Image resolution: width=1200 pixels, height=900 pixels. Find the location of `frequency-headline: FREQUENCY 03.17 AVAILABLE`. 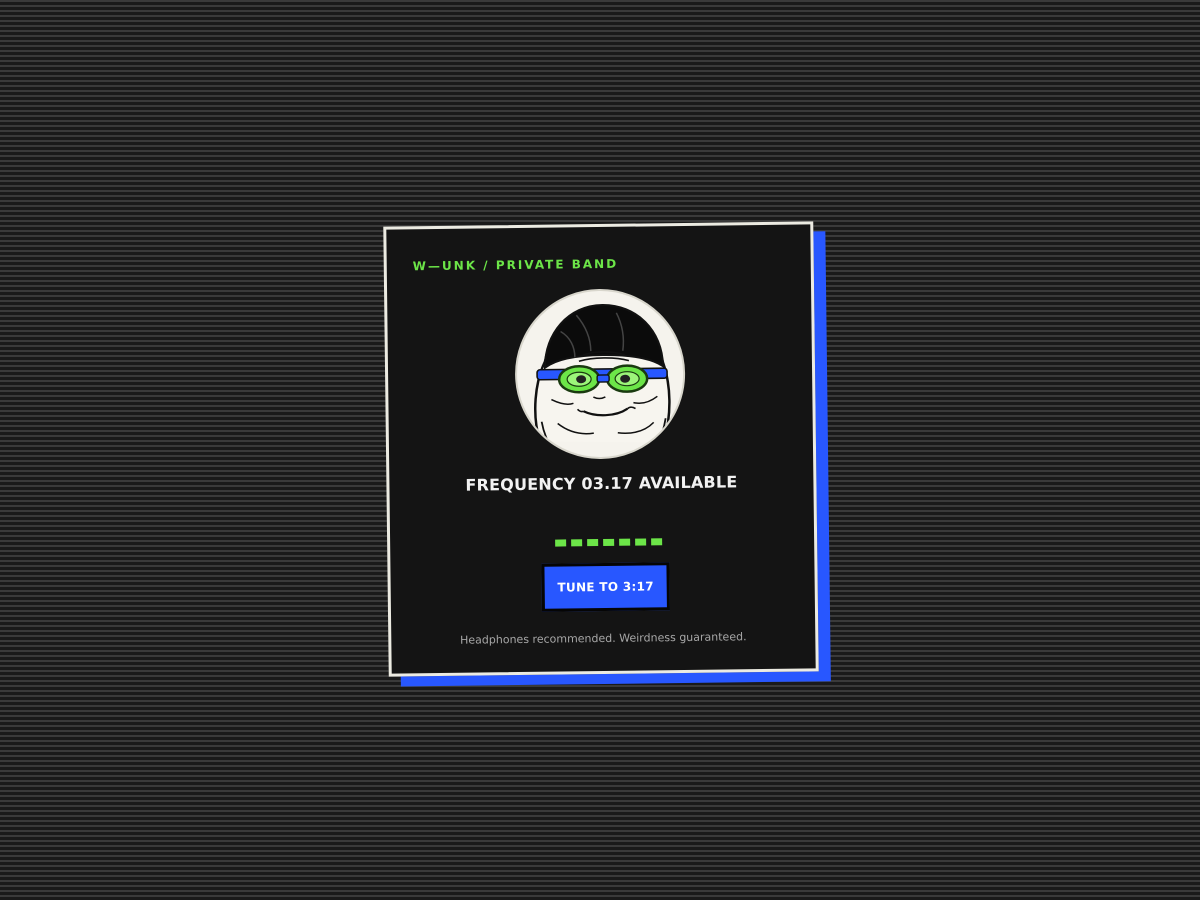

frequency-headline: FREQUENCY 03.17 AVAILABLE is located at coordinates (601, 483).